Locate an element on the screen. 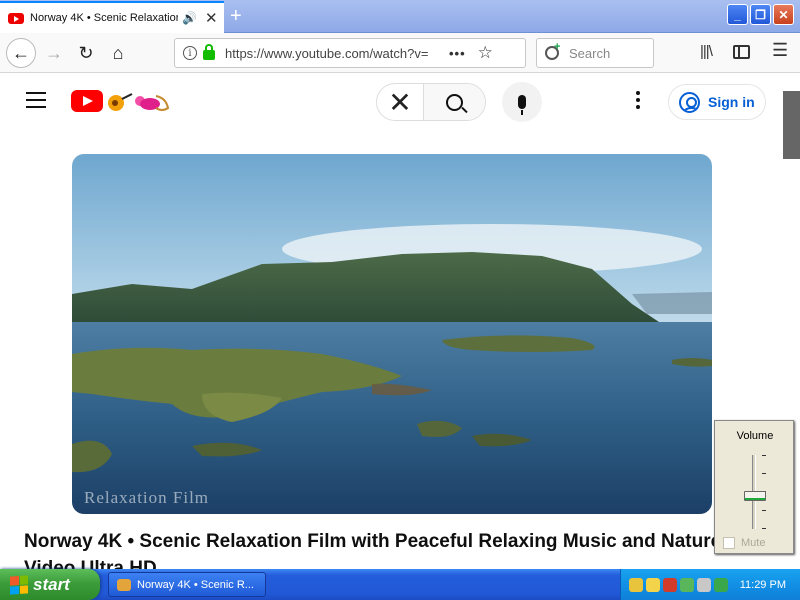  address-bar: i https://www.youtube.com/watch?v= ••• ☆ is located at coordinates (350, 53).